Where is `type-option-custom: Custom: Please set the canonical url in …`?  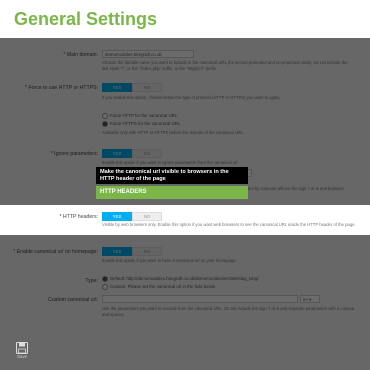
type-option-custom: Custom: Please set the canonical url in … is located at coordinates (158, 287).